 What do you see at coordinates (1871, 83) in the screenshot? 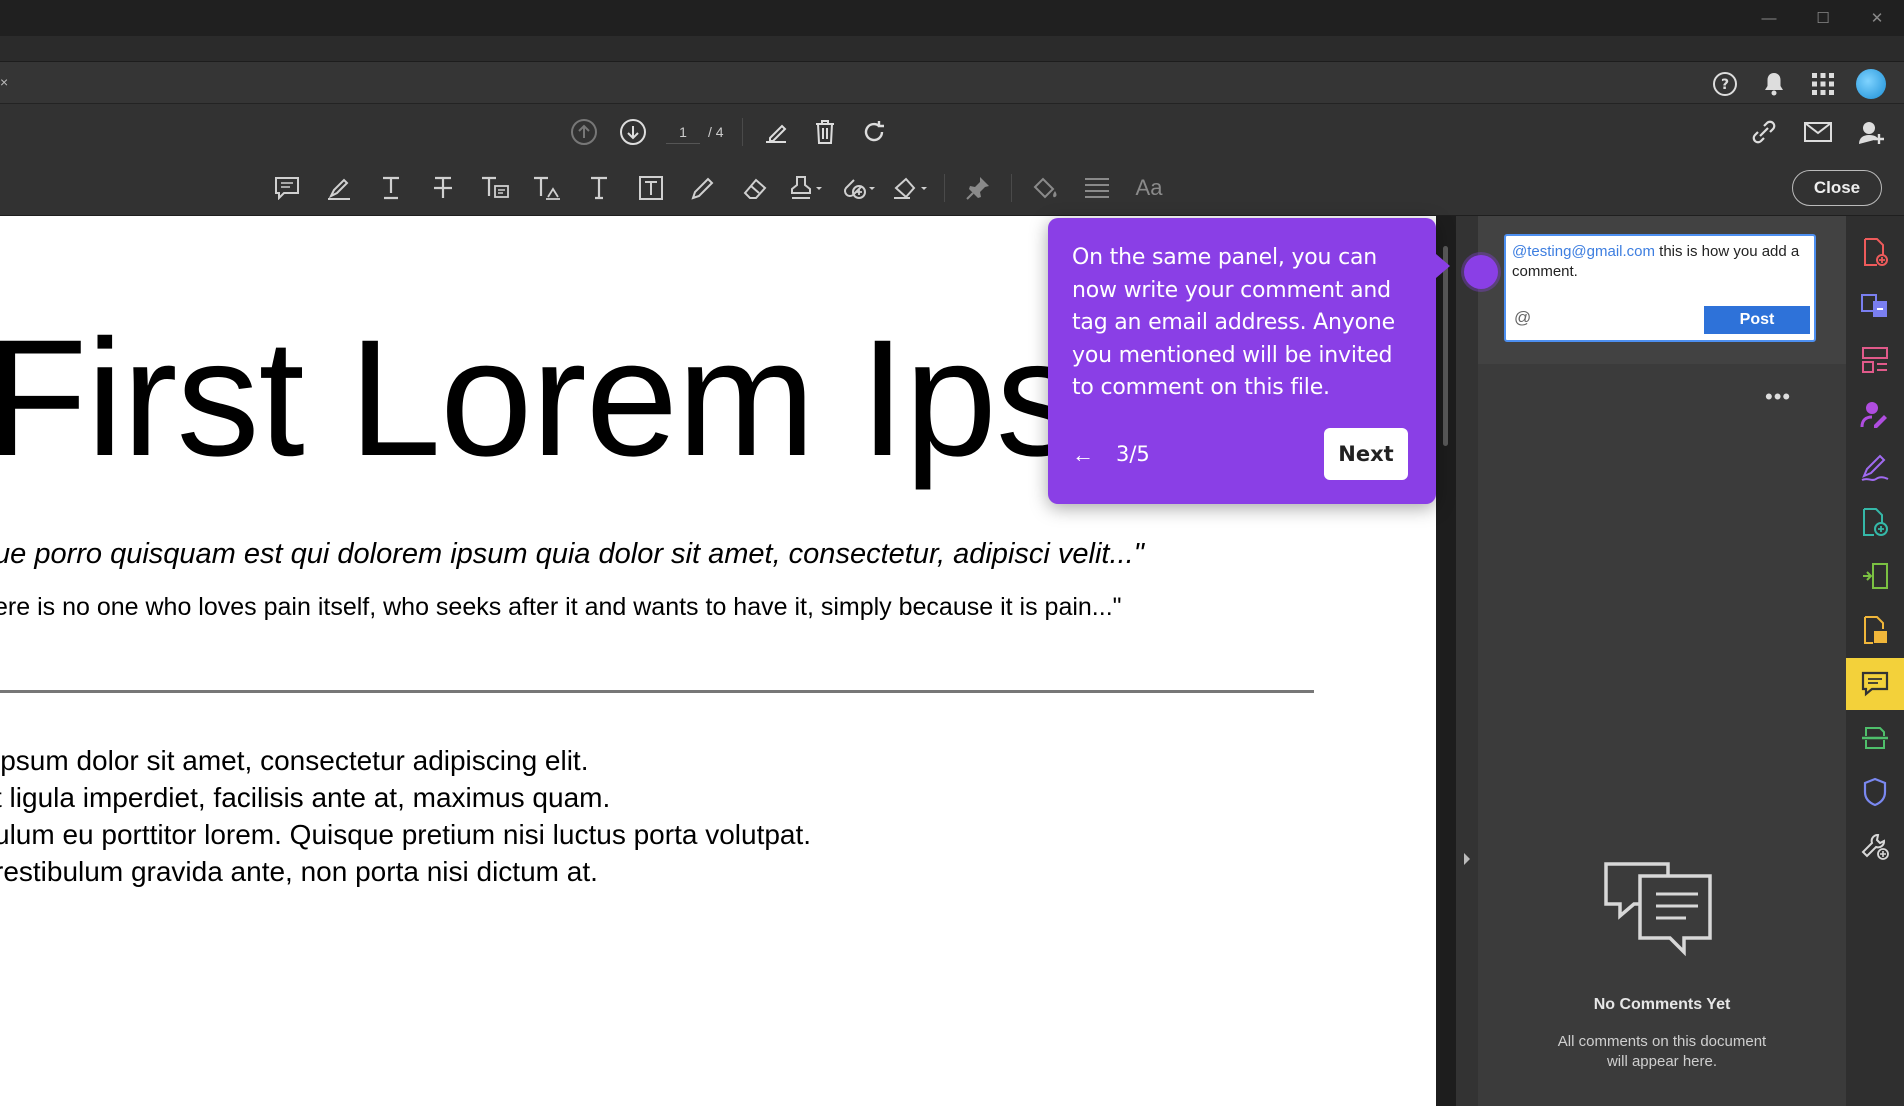
I see `avatar` at bounding box center [1871, 83].